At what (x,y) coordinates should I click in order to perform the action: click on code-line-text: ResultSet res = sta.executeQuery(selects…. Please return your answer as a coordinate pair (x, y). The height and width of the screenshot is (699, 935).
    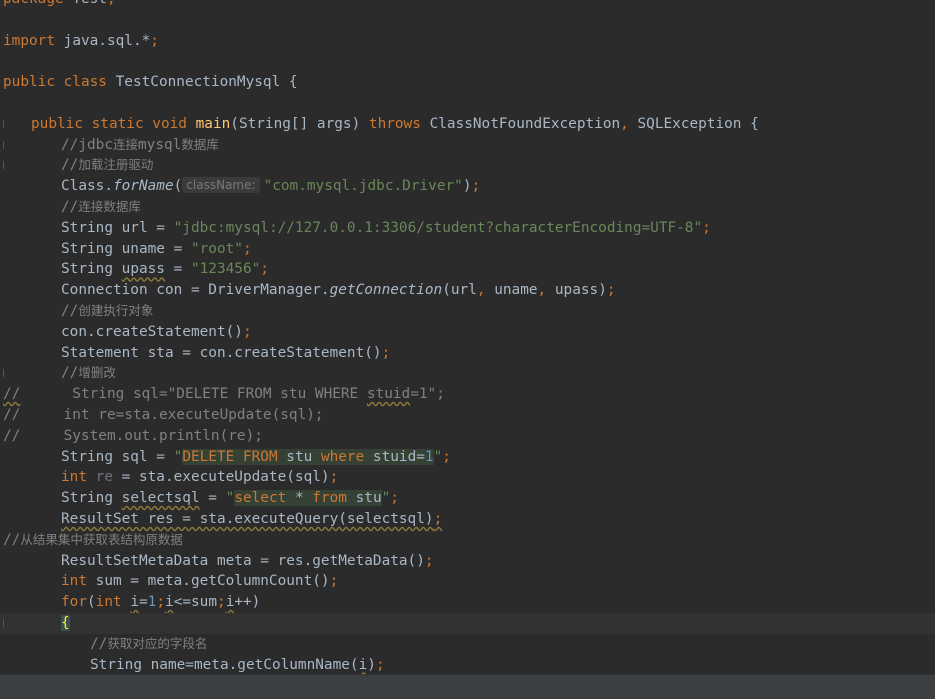
    Looking at the image, I should click on (252, 519).